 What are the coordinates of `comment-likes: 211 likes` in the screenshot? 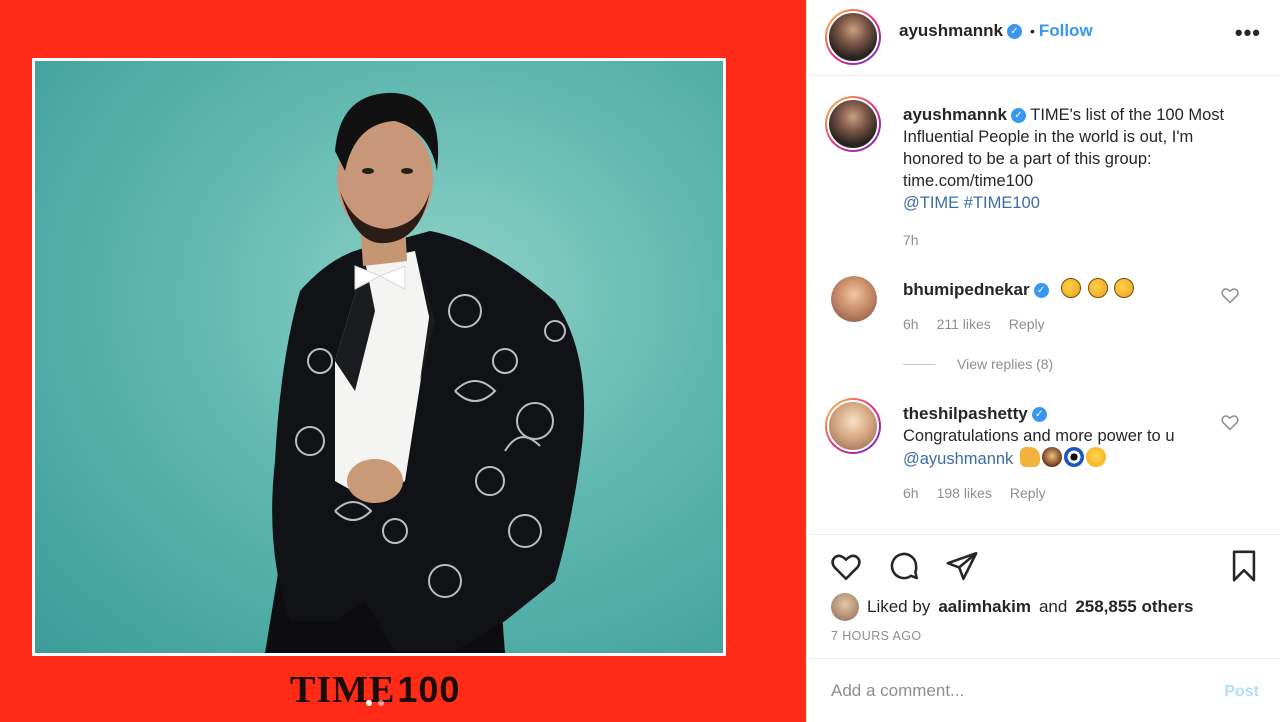 It's located at (964, 324).